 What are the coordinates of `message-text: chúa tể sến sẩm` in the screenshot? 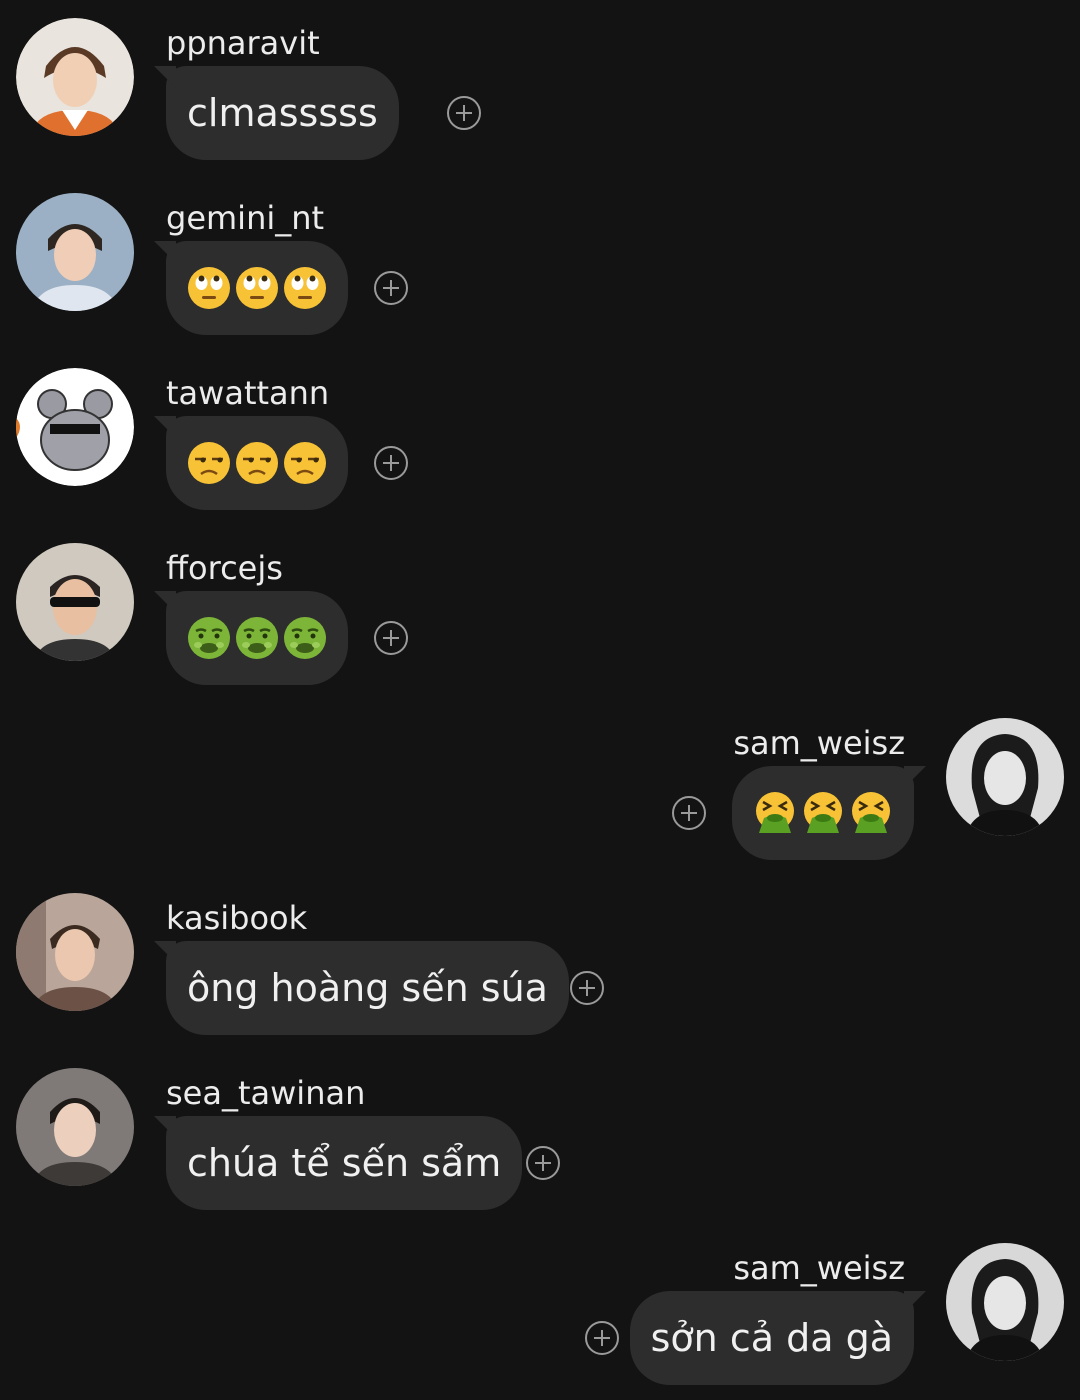 It's located at (344, 1163).